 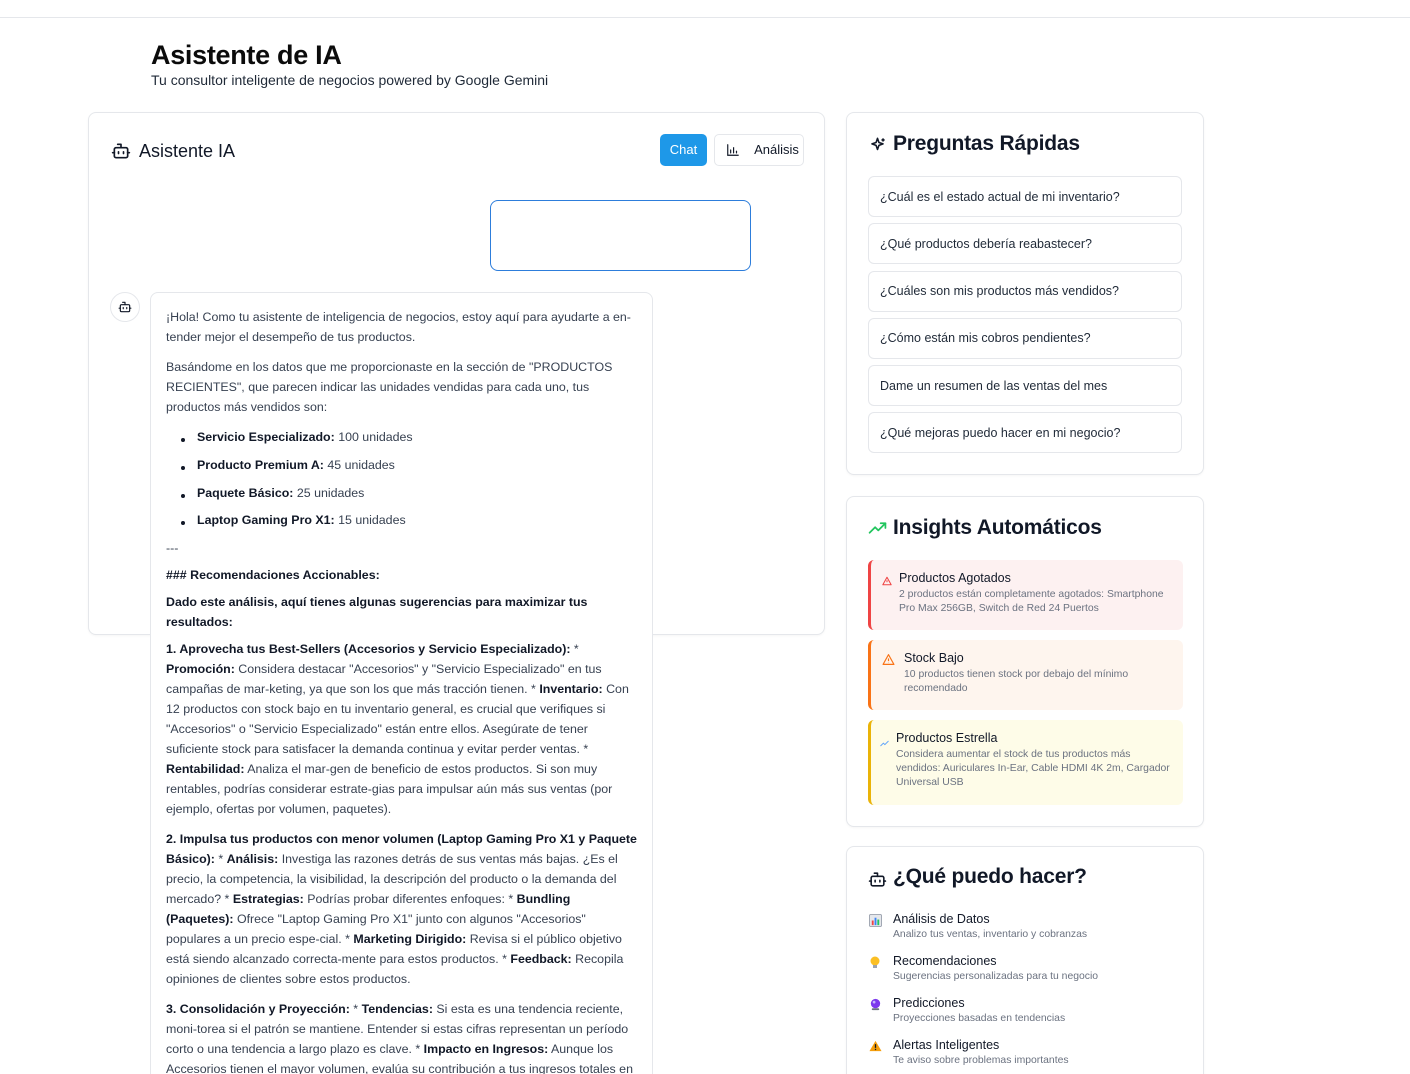 I want to click on list-item: Servicio Especializado: 100 unidades, so click(x=402, y=437).